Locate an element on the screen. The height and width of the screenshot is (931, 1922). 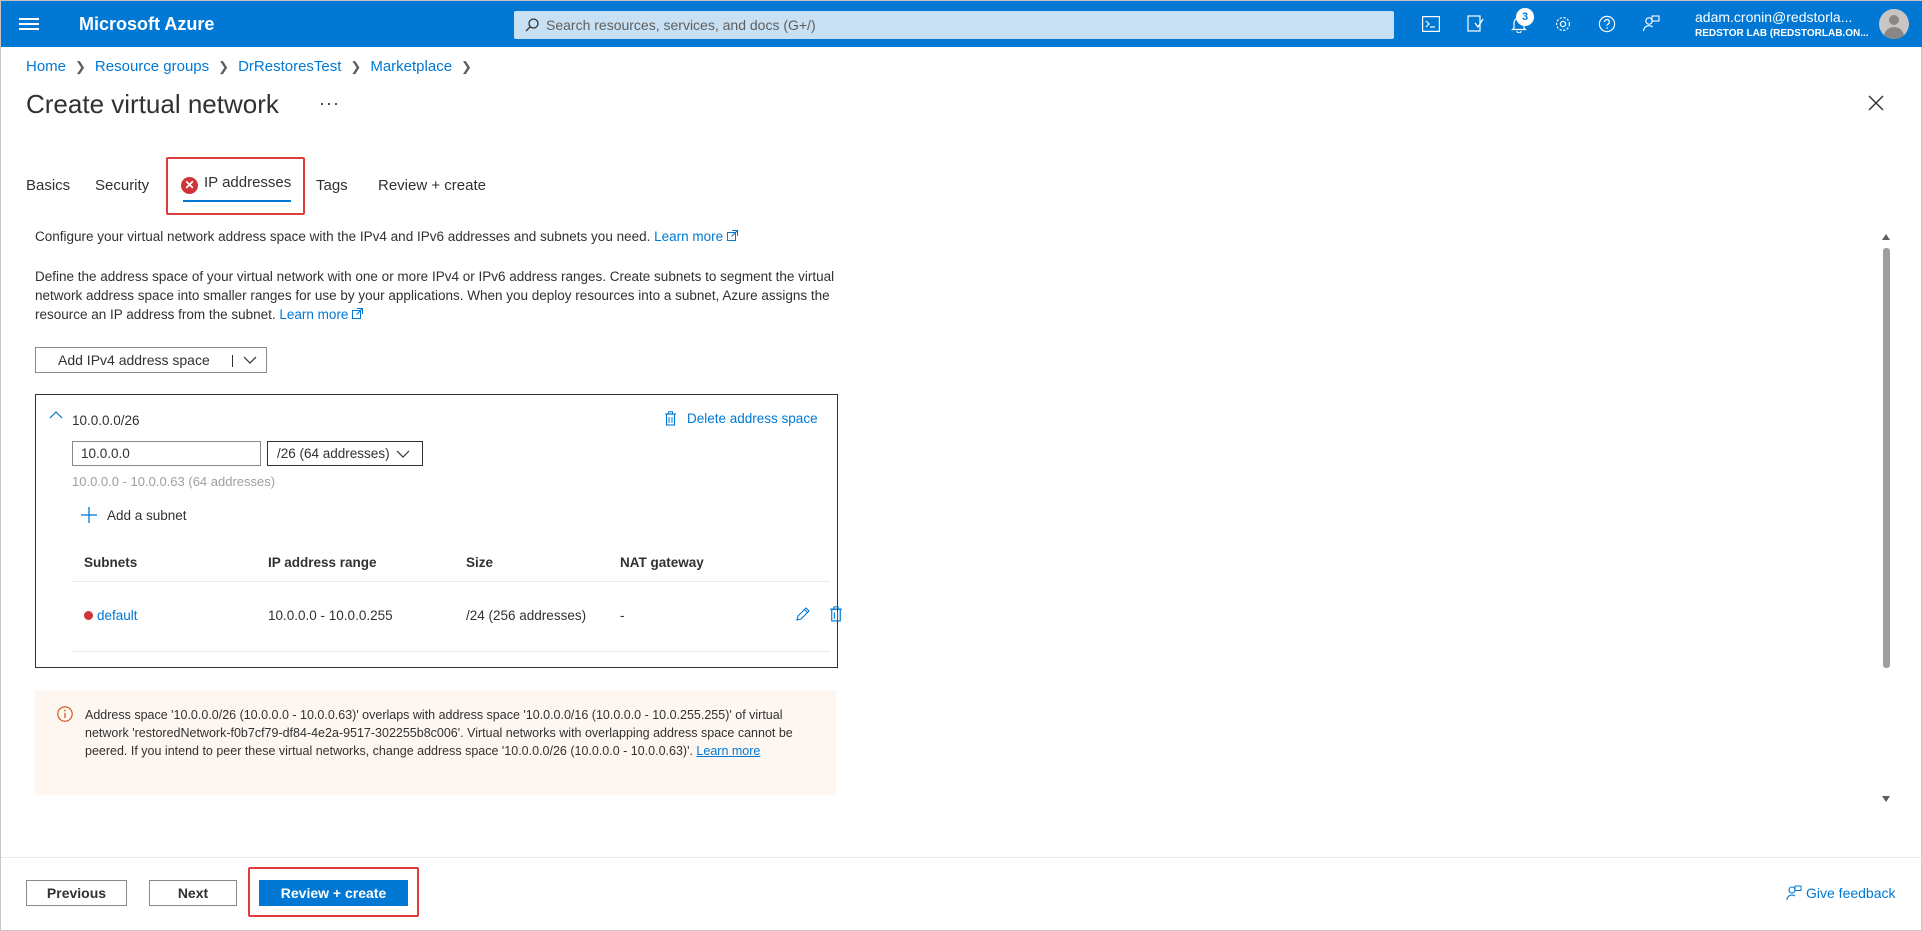
cidr-size-select: /26 (64 addresses) is located at coordinates (345, 453).